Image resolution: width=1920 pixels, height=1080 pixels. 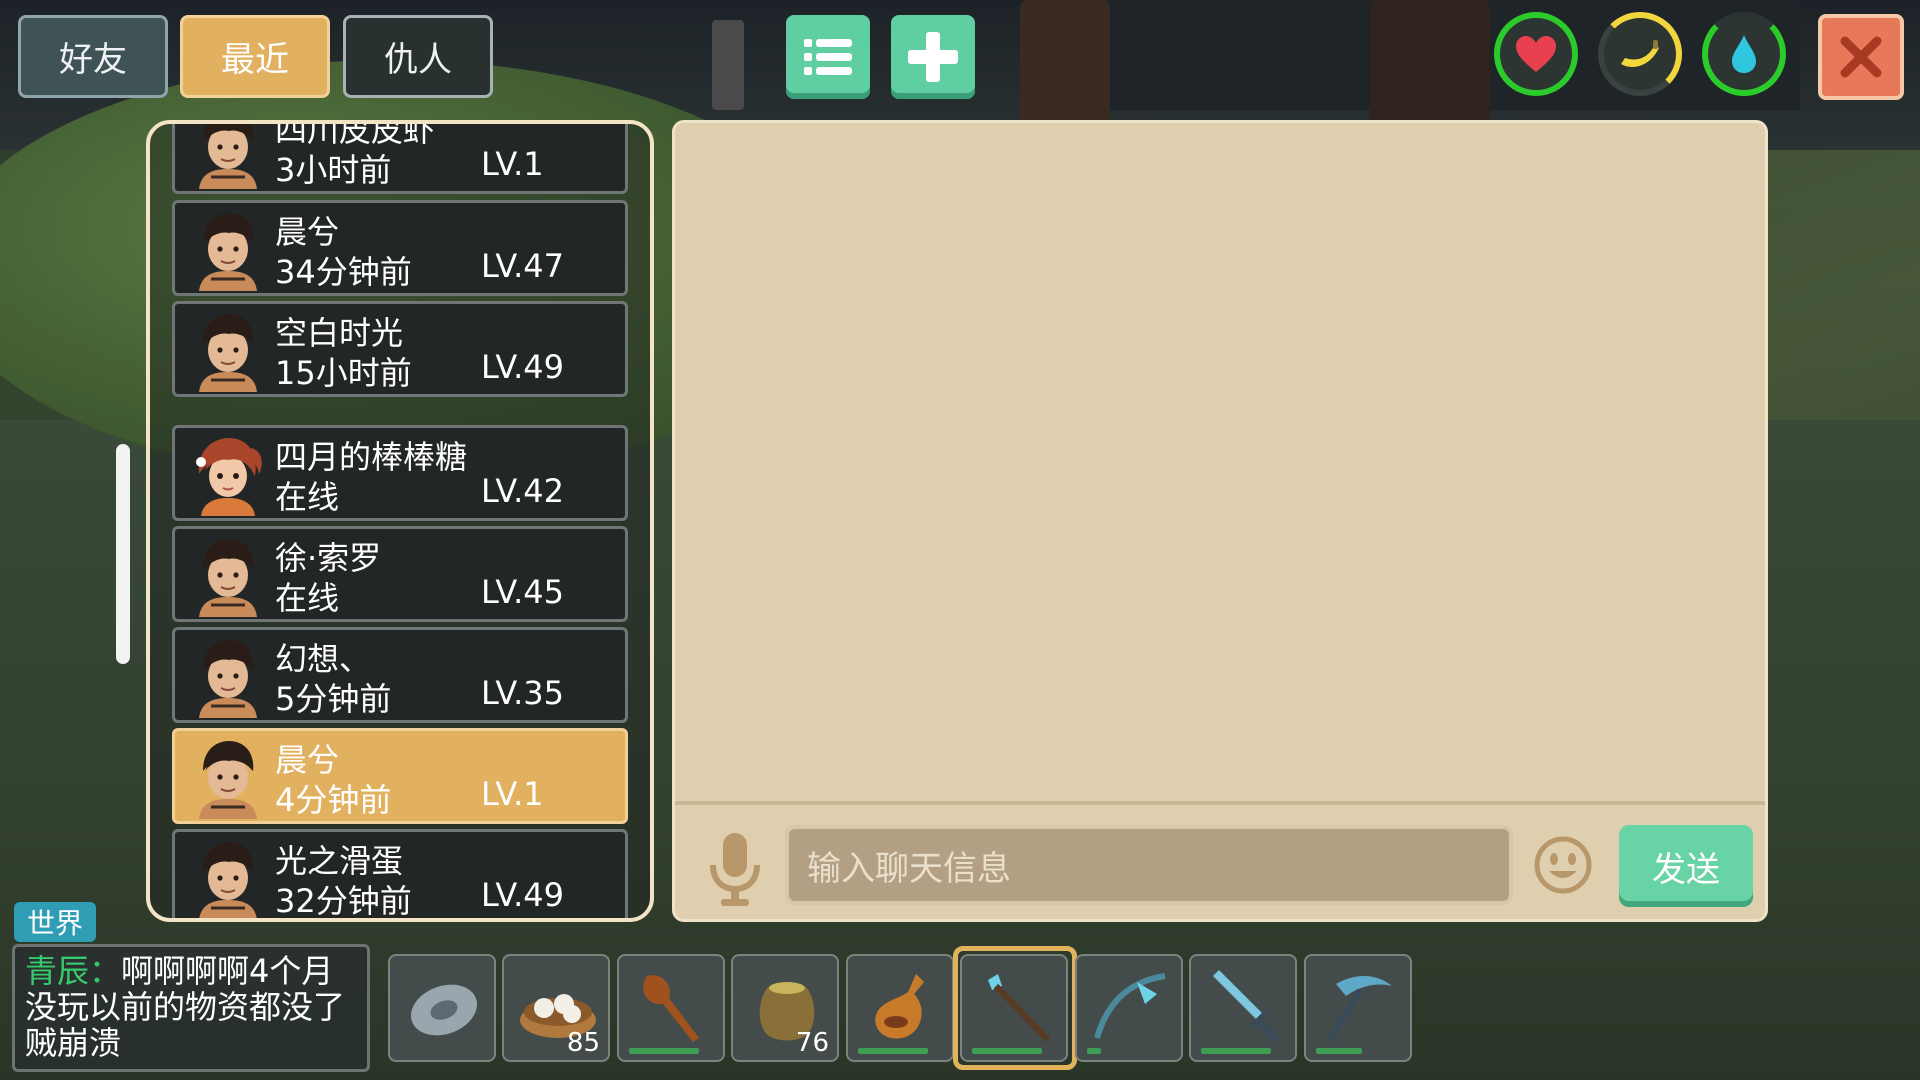 I want to click on stone-disc-icon, so click(x=444, y=1010).